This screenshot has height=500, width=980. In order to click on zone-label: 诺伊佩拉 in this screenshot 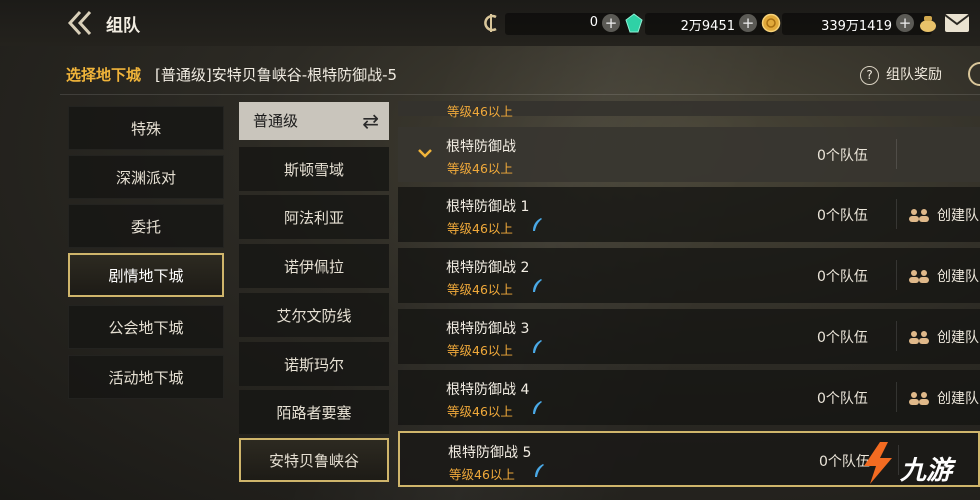, I will do `click(313, 266)`.